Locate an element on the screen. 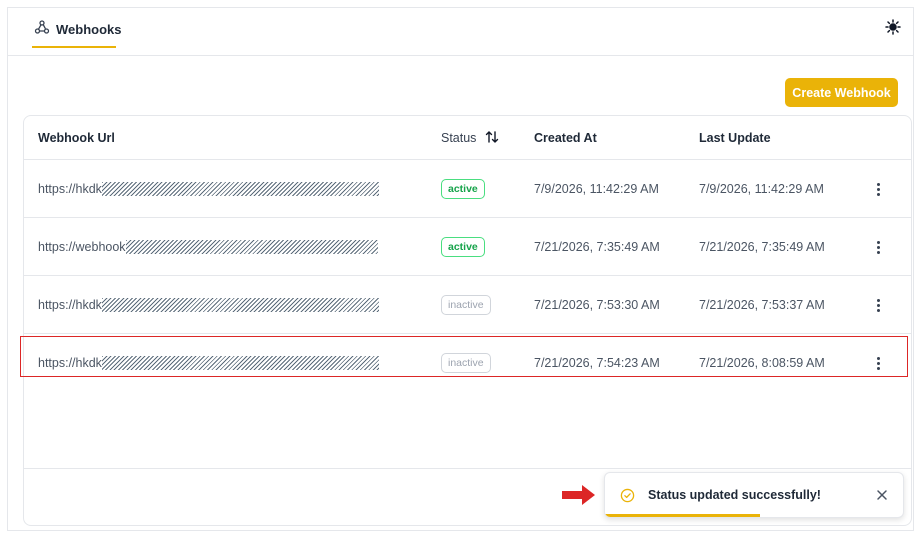  toast-notification: Status updated successfully! is located at coordinates (754, 495).